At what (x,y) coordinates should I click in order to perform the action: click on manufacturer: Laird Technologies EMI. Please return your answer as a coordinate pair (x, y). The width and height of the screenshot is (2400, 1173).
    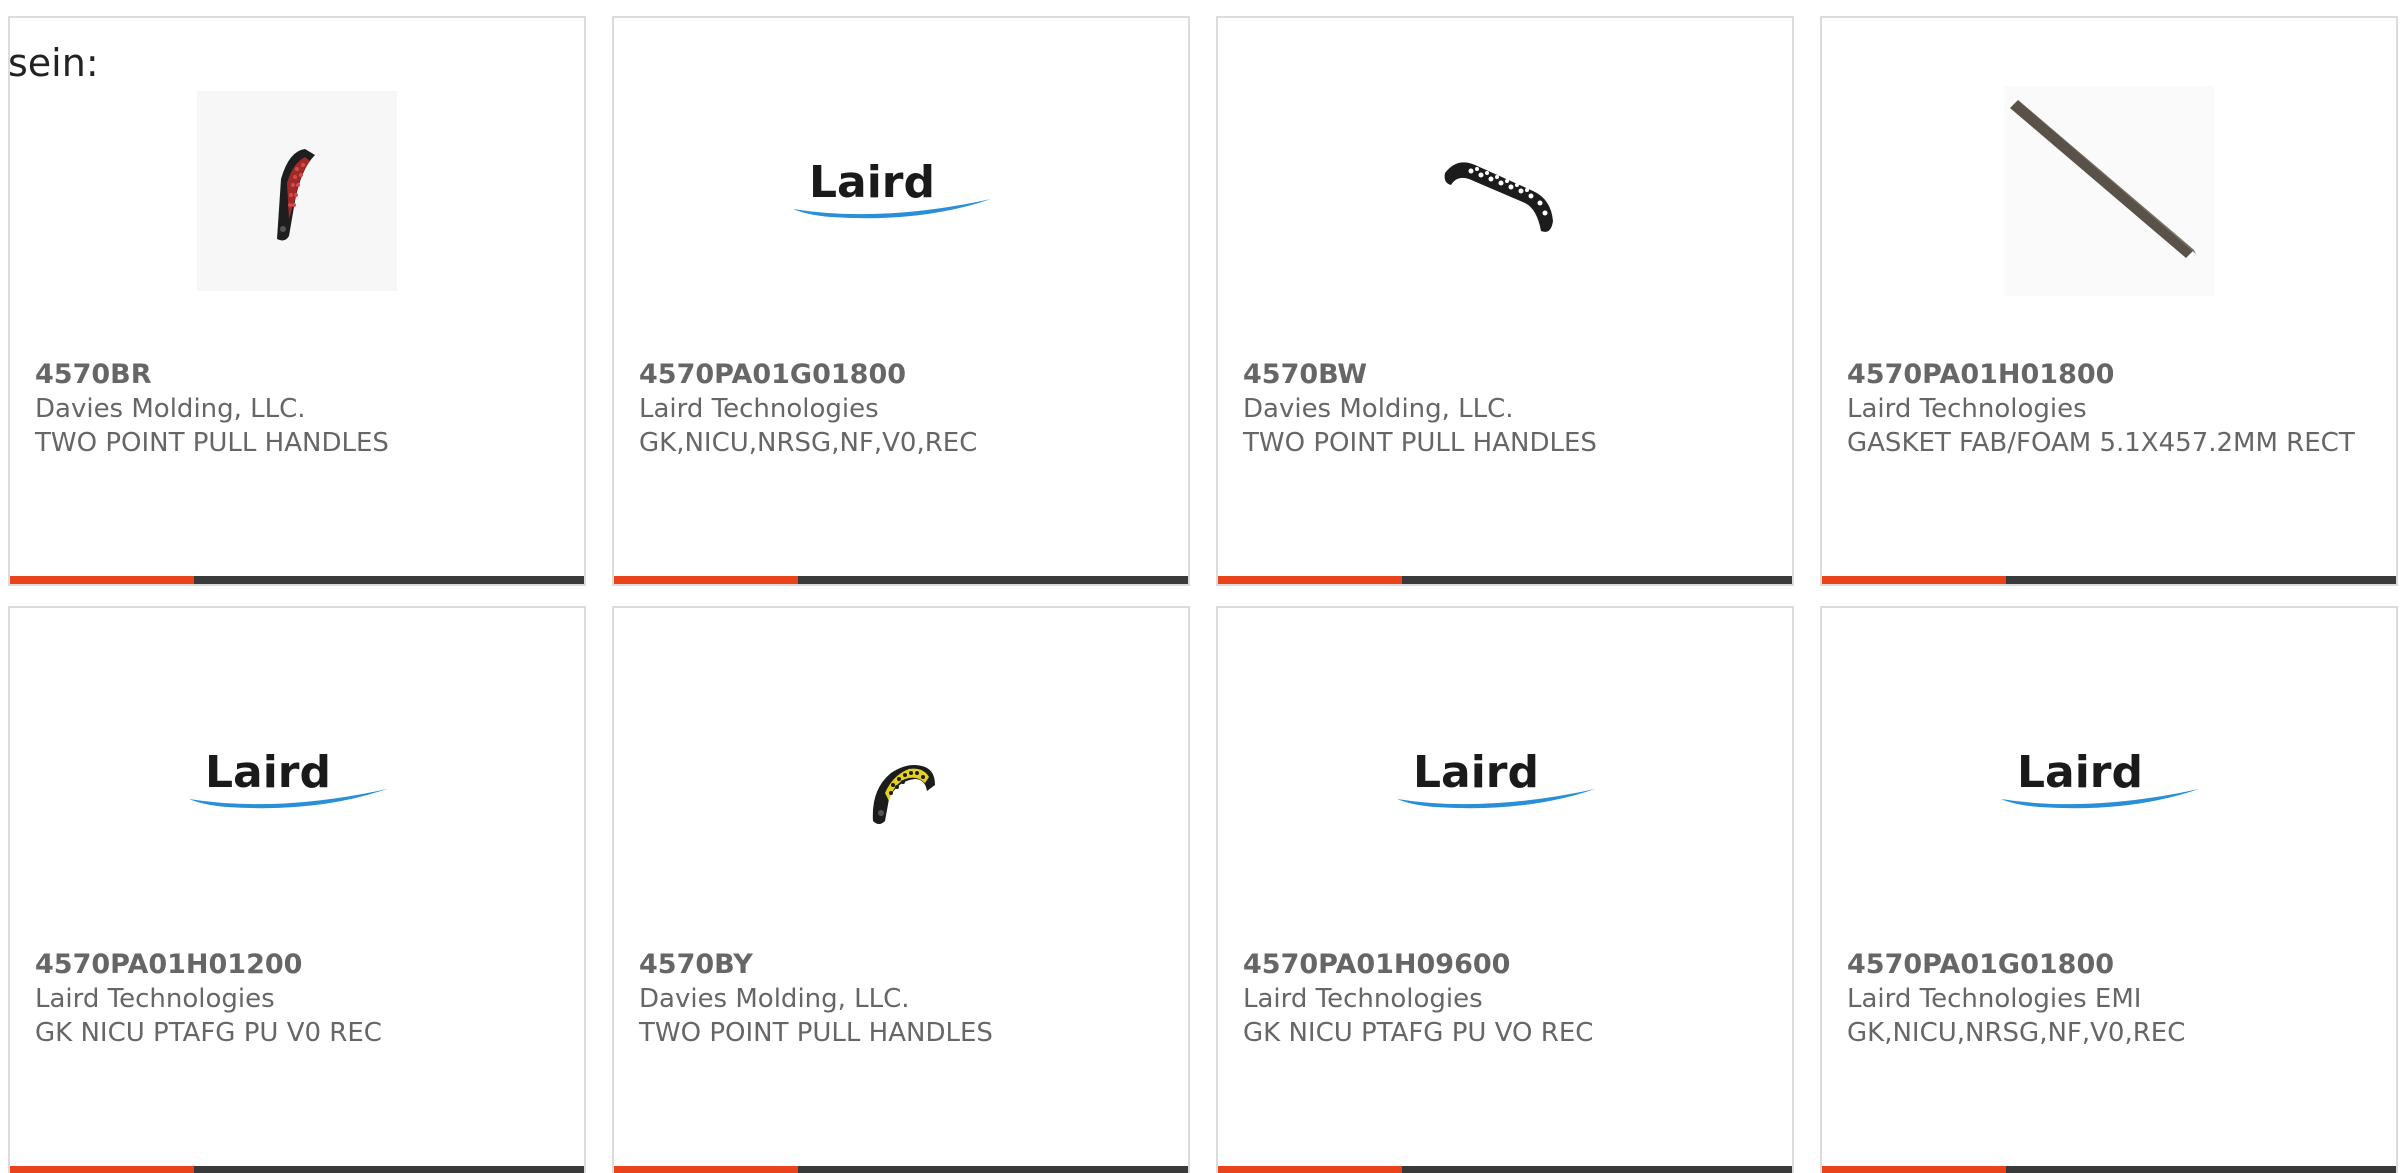
    Looking at the image, I should click on (1994, 999).